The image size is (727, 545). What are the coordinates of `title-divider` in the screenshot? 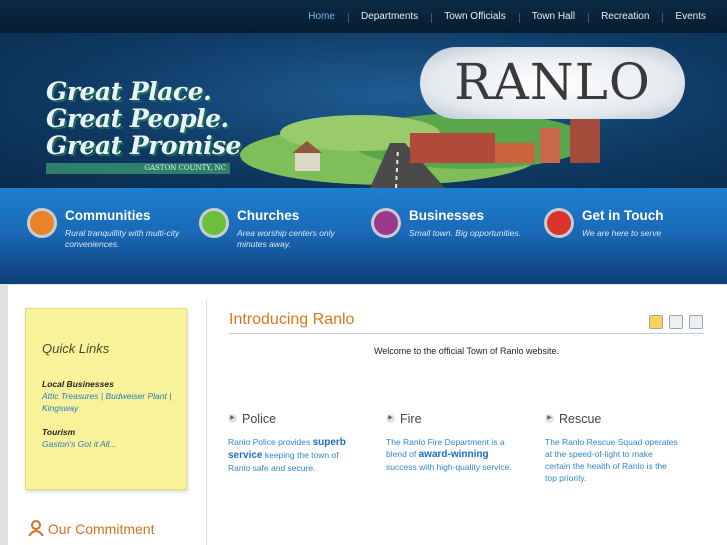 It's located at (466, 333).